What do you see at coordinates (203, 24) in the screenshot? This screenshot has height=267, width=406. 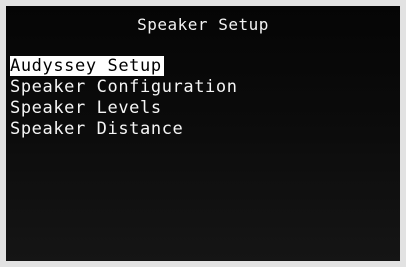 I see `page-title: Speaker Setup` at bounding box center [203, 24].